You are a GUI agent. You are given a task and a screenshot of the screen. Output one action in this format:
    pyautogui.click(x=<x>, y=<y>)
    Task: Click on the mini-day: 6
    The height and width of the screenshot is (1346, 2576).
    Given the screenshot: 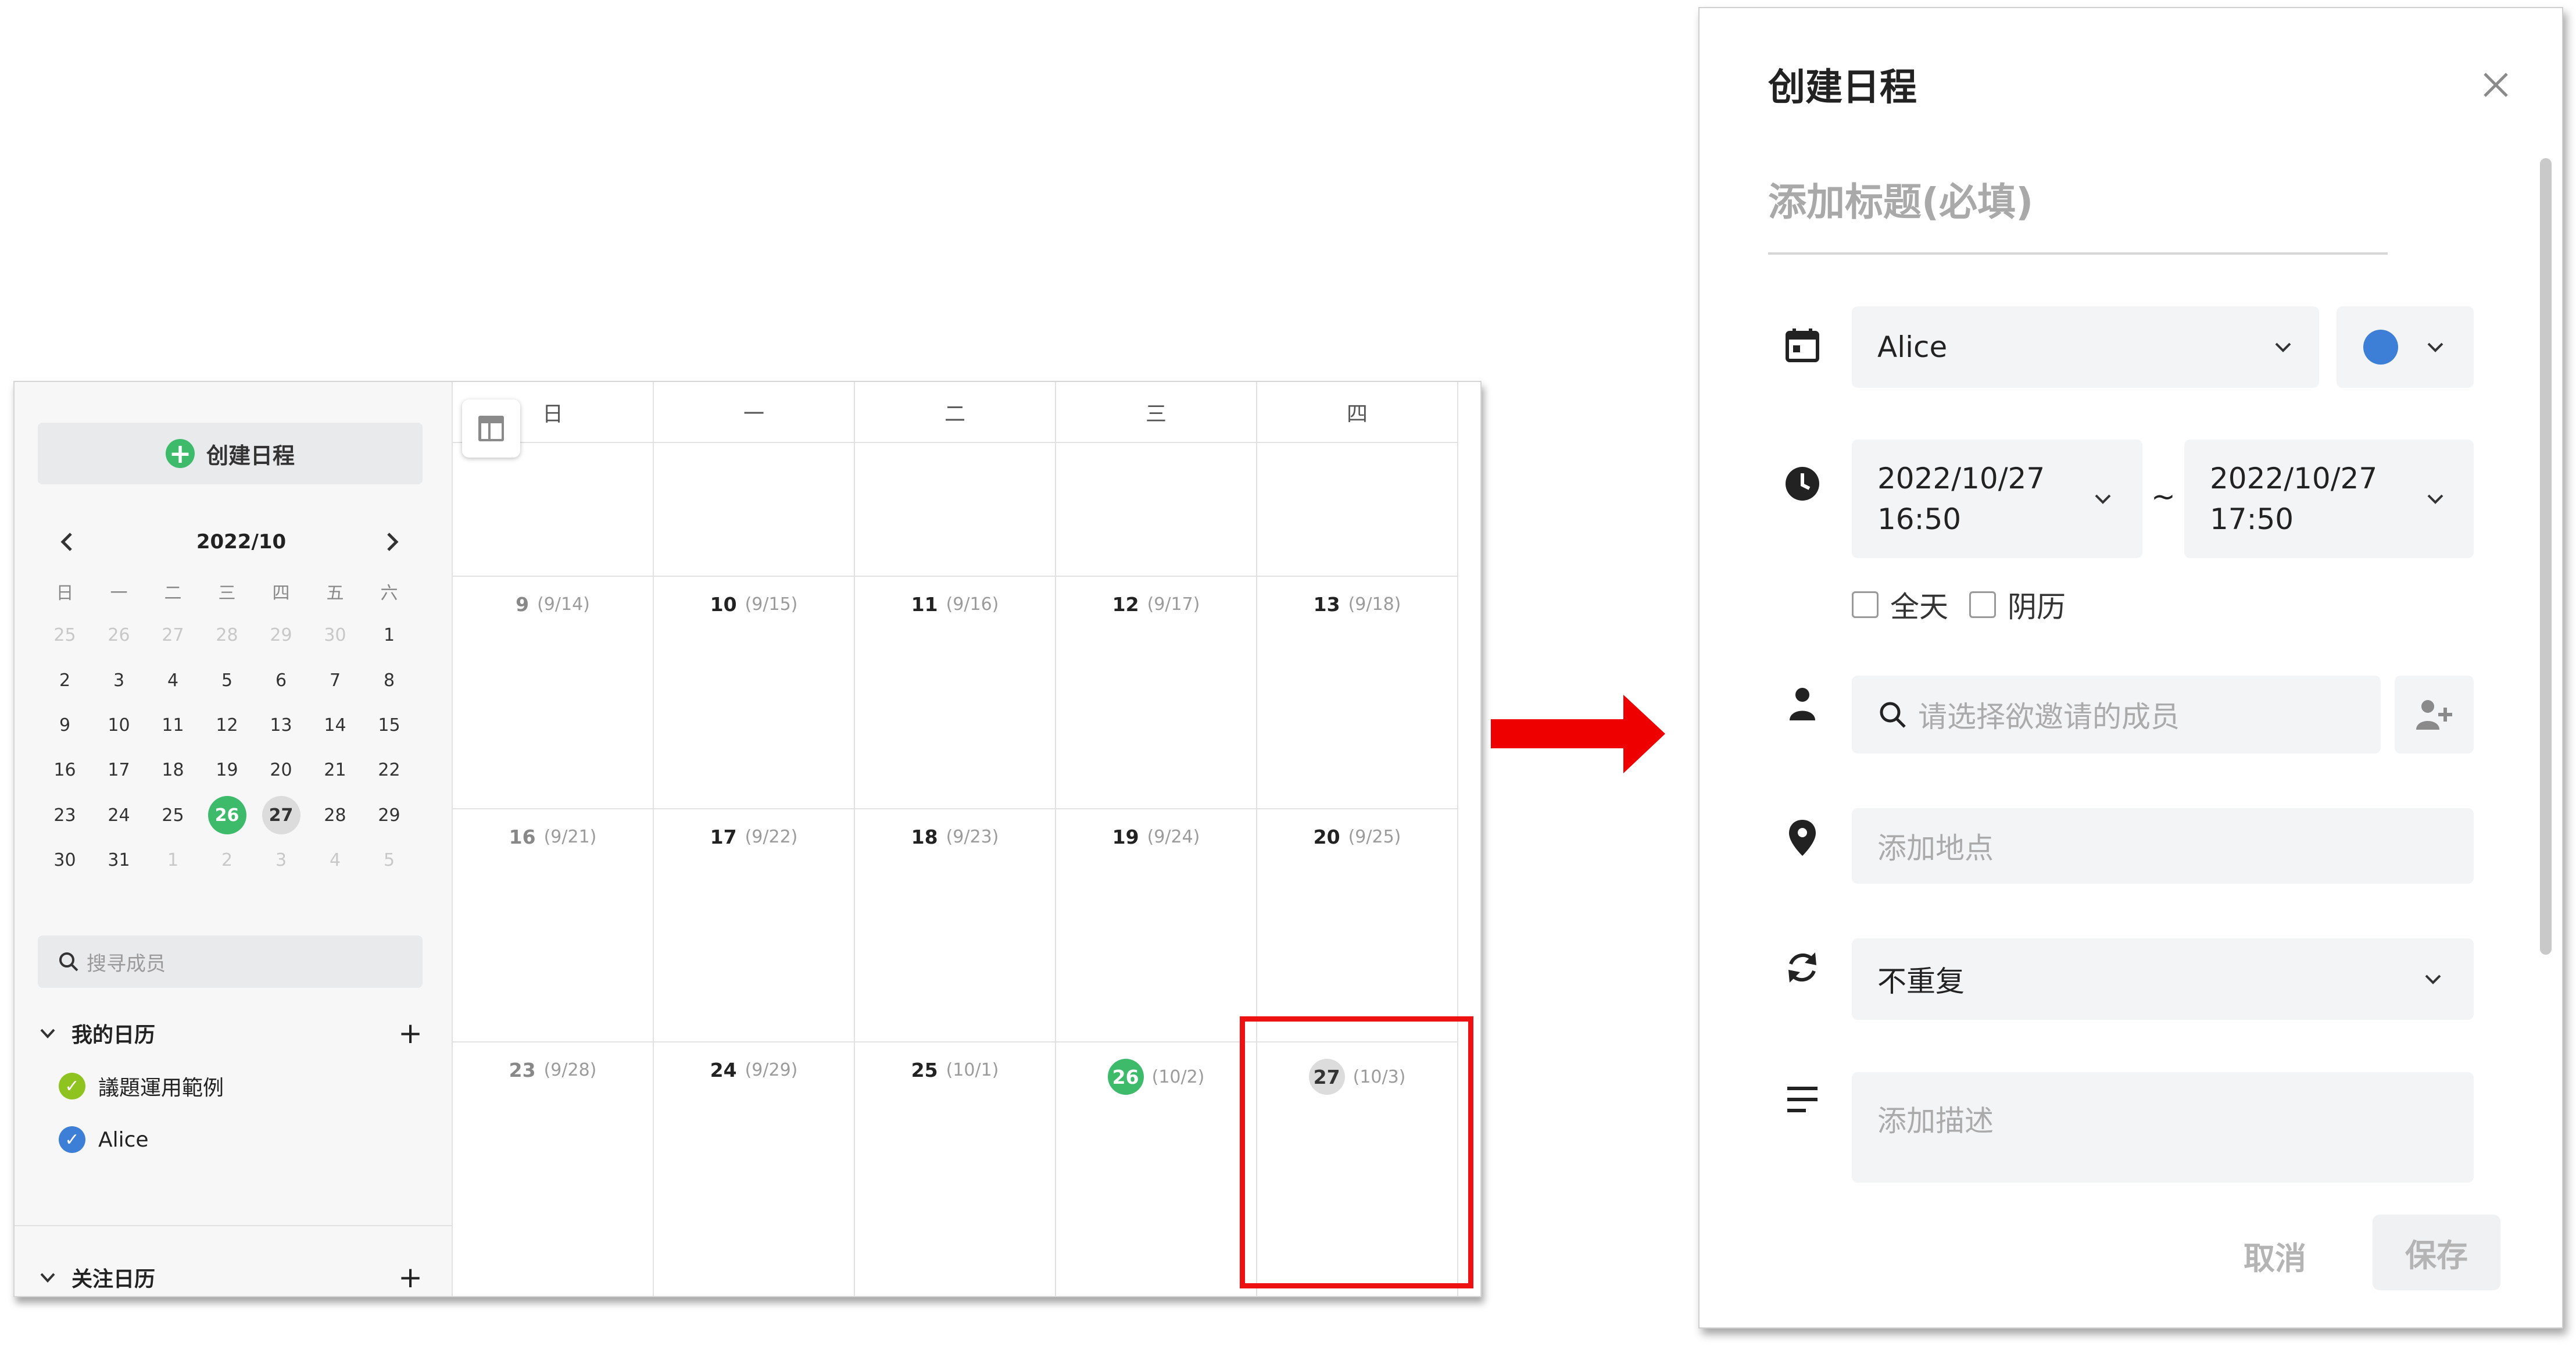 What is the action you would take?
    pyautogui.click(x=281, y=680)
    